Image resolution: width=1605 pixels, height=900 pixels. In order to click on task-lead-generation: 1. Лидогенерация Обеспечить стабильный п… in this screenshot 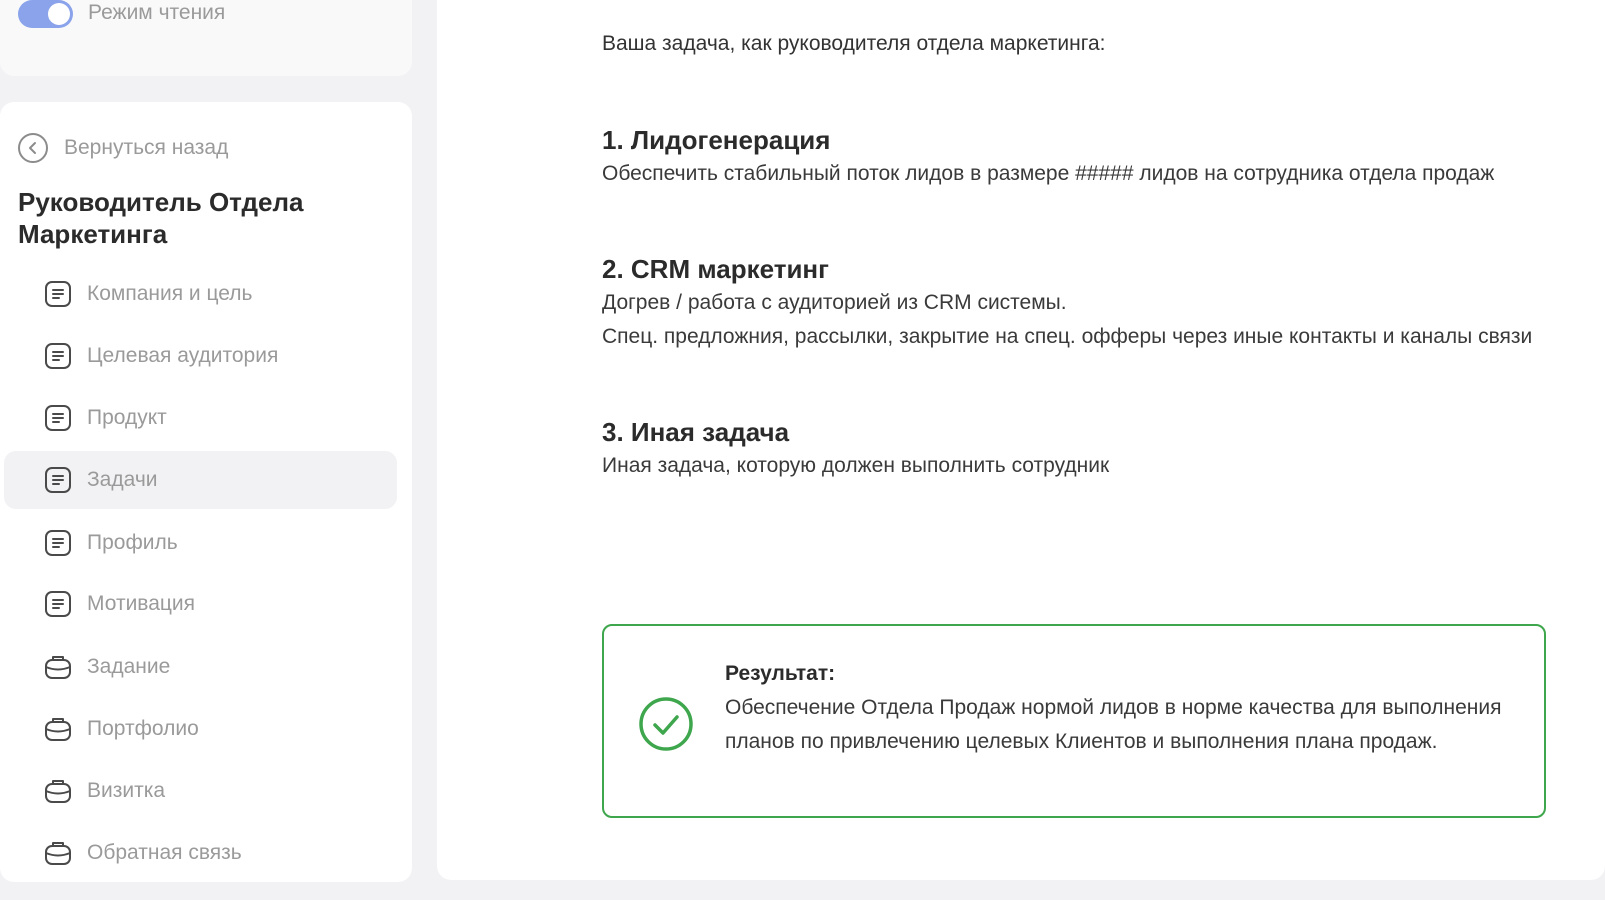, I will do `click(1072, 157)`.